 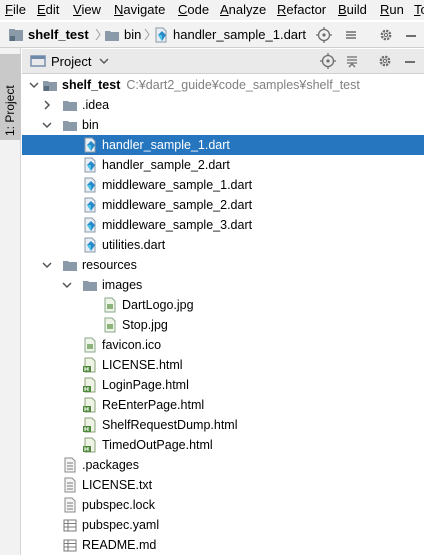 I want to click on menu-view: View, so click(x=87, y=10).